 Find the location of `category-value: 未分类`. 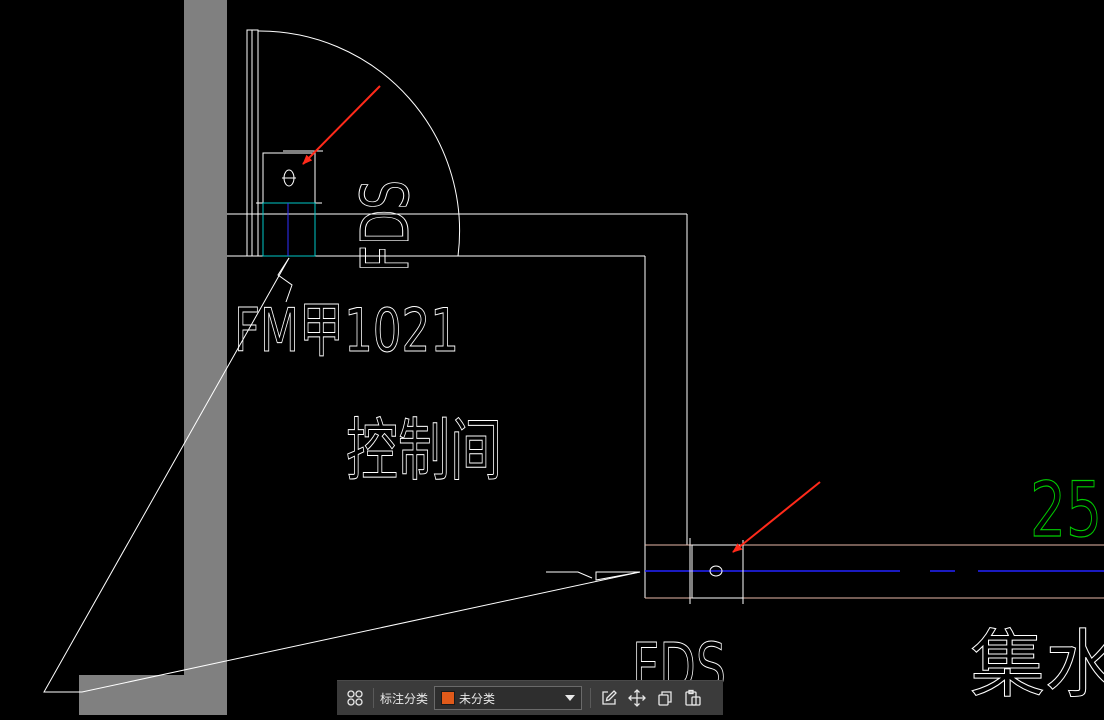

category-value: 未分类 is located at coordinates (477, 698).